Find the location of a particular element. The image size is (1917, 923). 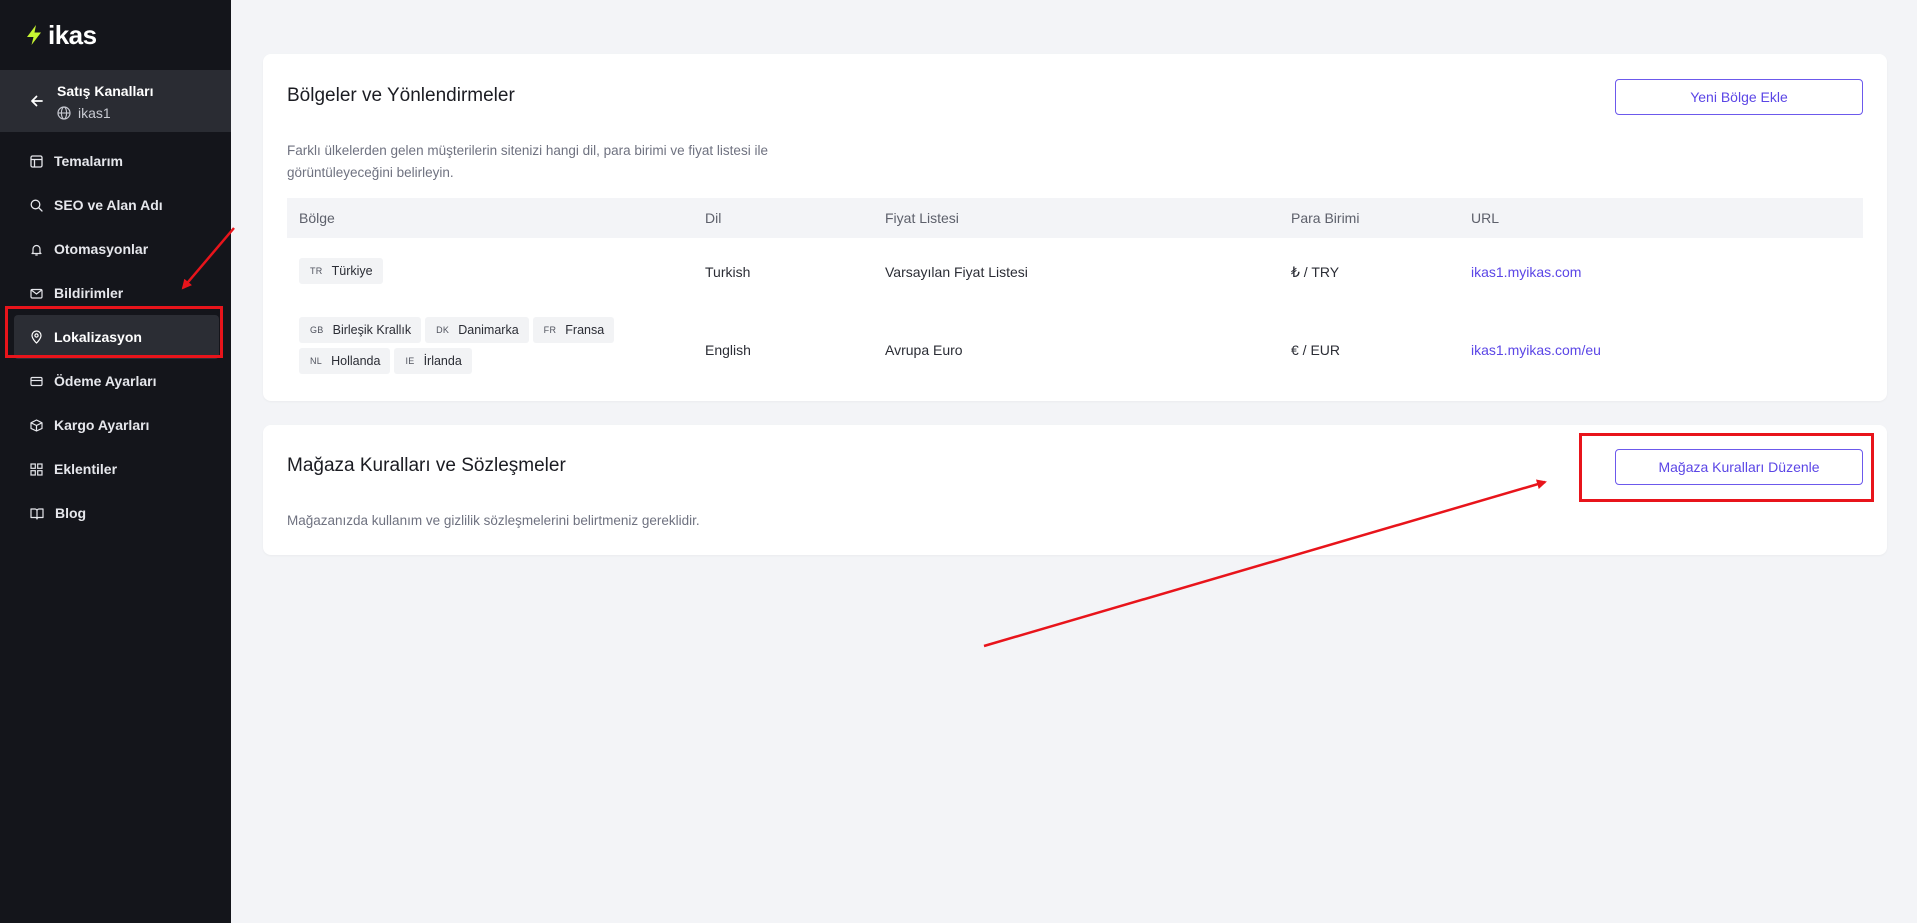

sidebar-item-seo: SEO ve Alan Adı is located at coordinates (116, 205).